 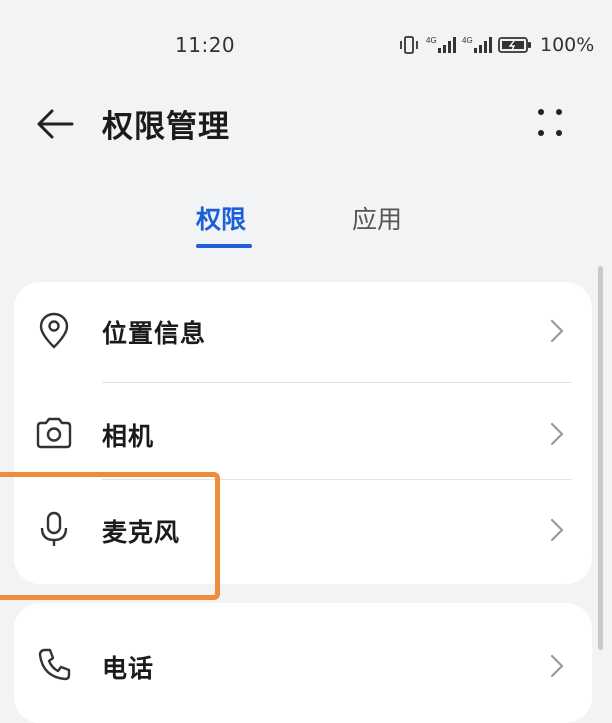 I want to click on permission-label-camera: 相机, so click(x=128, y=436).